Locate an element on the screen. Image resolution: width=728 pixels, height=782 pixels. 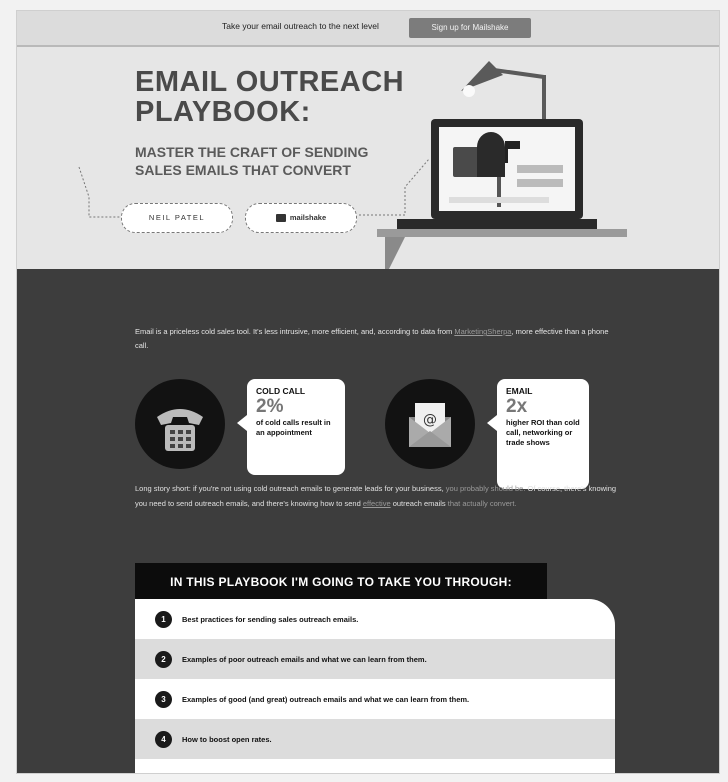
signup-button: Sign up for Mailshake is located at coordinates (470, 28).